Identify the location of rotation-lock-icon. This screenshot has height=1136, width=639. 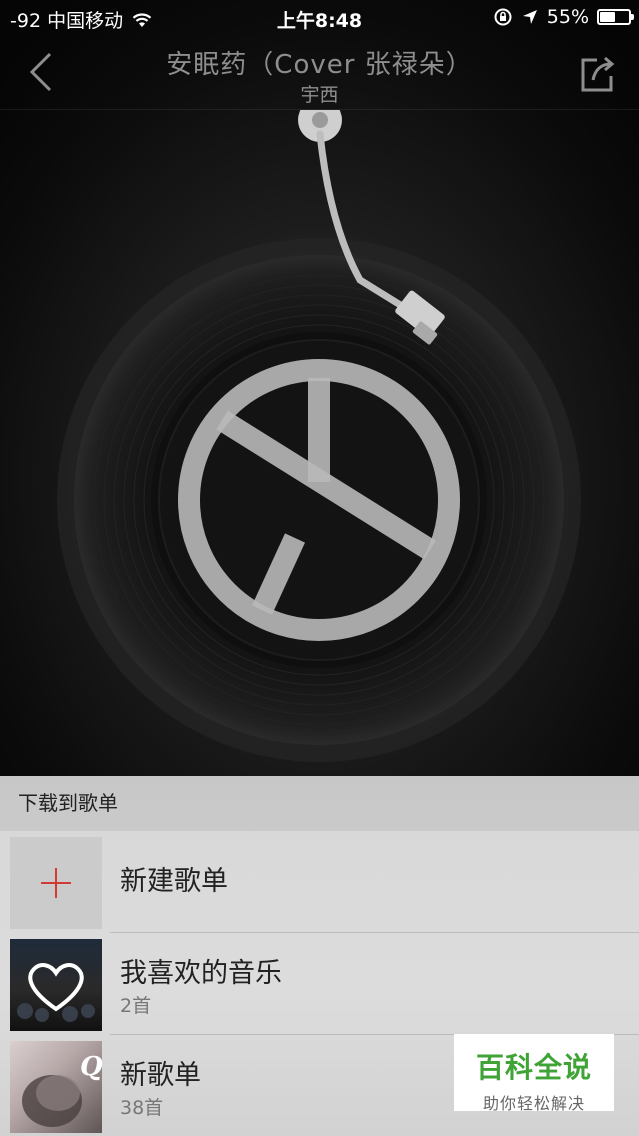
(503, 17).